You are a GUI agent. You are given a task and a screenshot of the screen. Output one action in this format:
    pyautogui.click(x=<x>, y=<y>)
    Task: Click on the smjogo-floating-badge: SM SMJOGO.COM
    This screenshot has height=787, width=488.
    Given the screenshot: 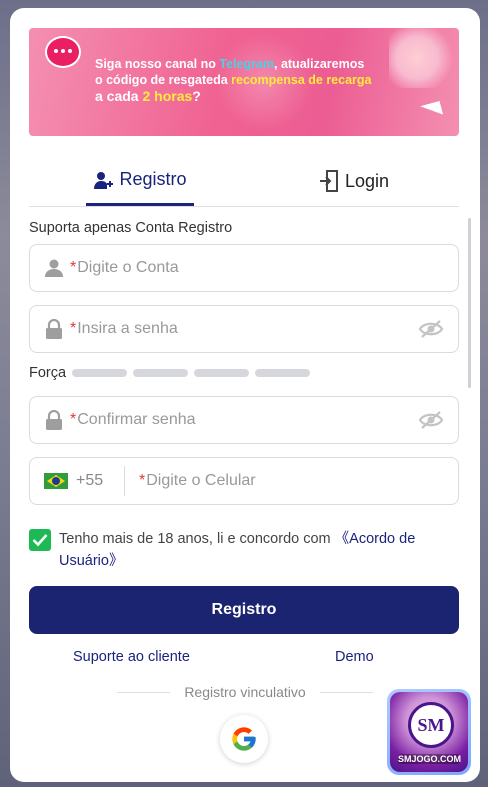 What is the action you would take?
    pyautogui.click(x=429, y=732)
    